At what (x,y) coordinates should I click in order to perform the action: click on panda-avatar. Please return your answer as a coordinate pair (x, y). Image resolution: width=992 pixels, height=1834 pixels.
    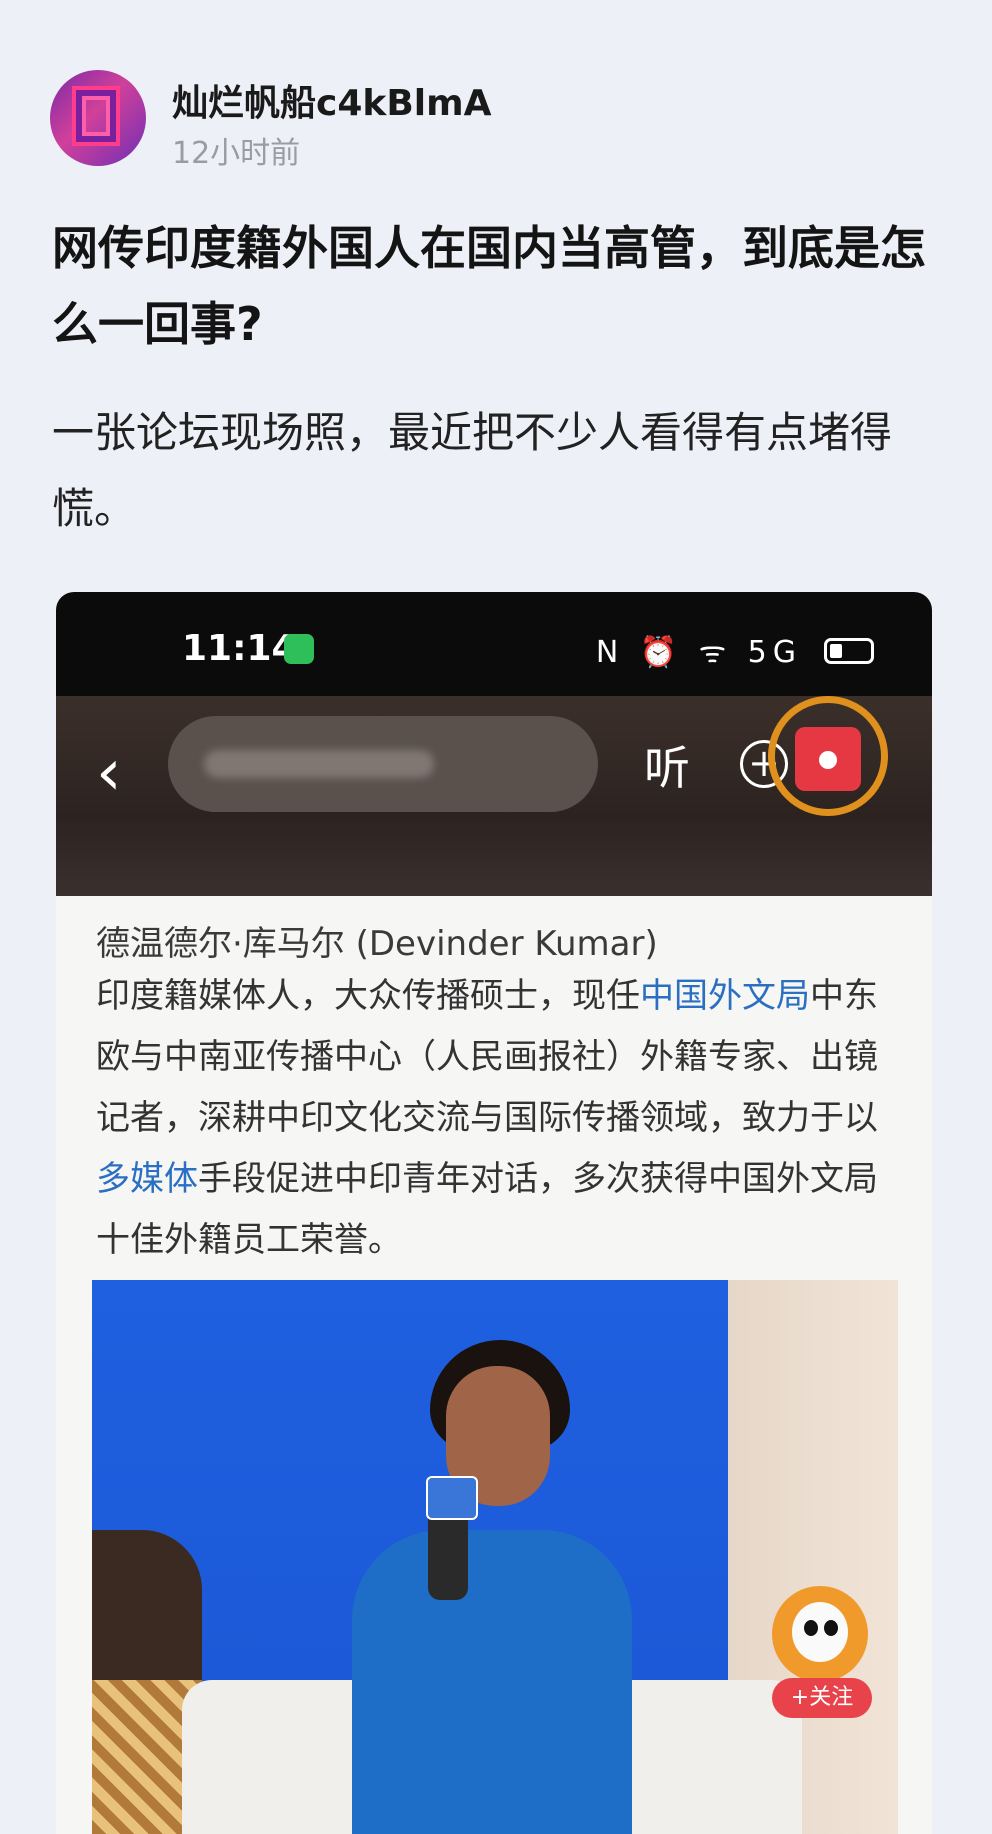
    Looking at the image, I should click on (820, 1634).